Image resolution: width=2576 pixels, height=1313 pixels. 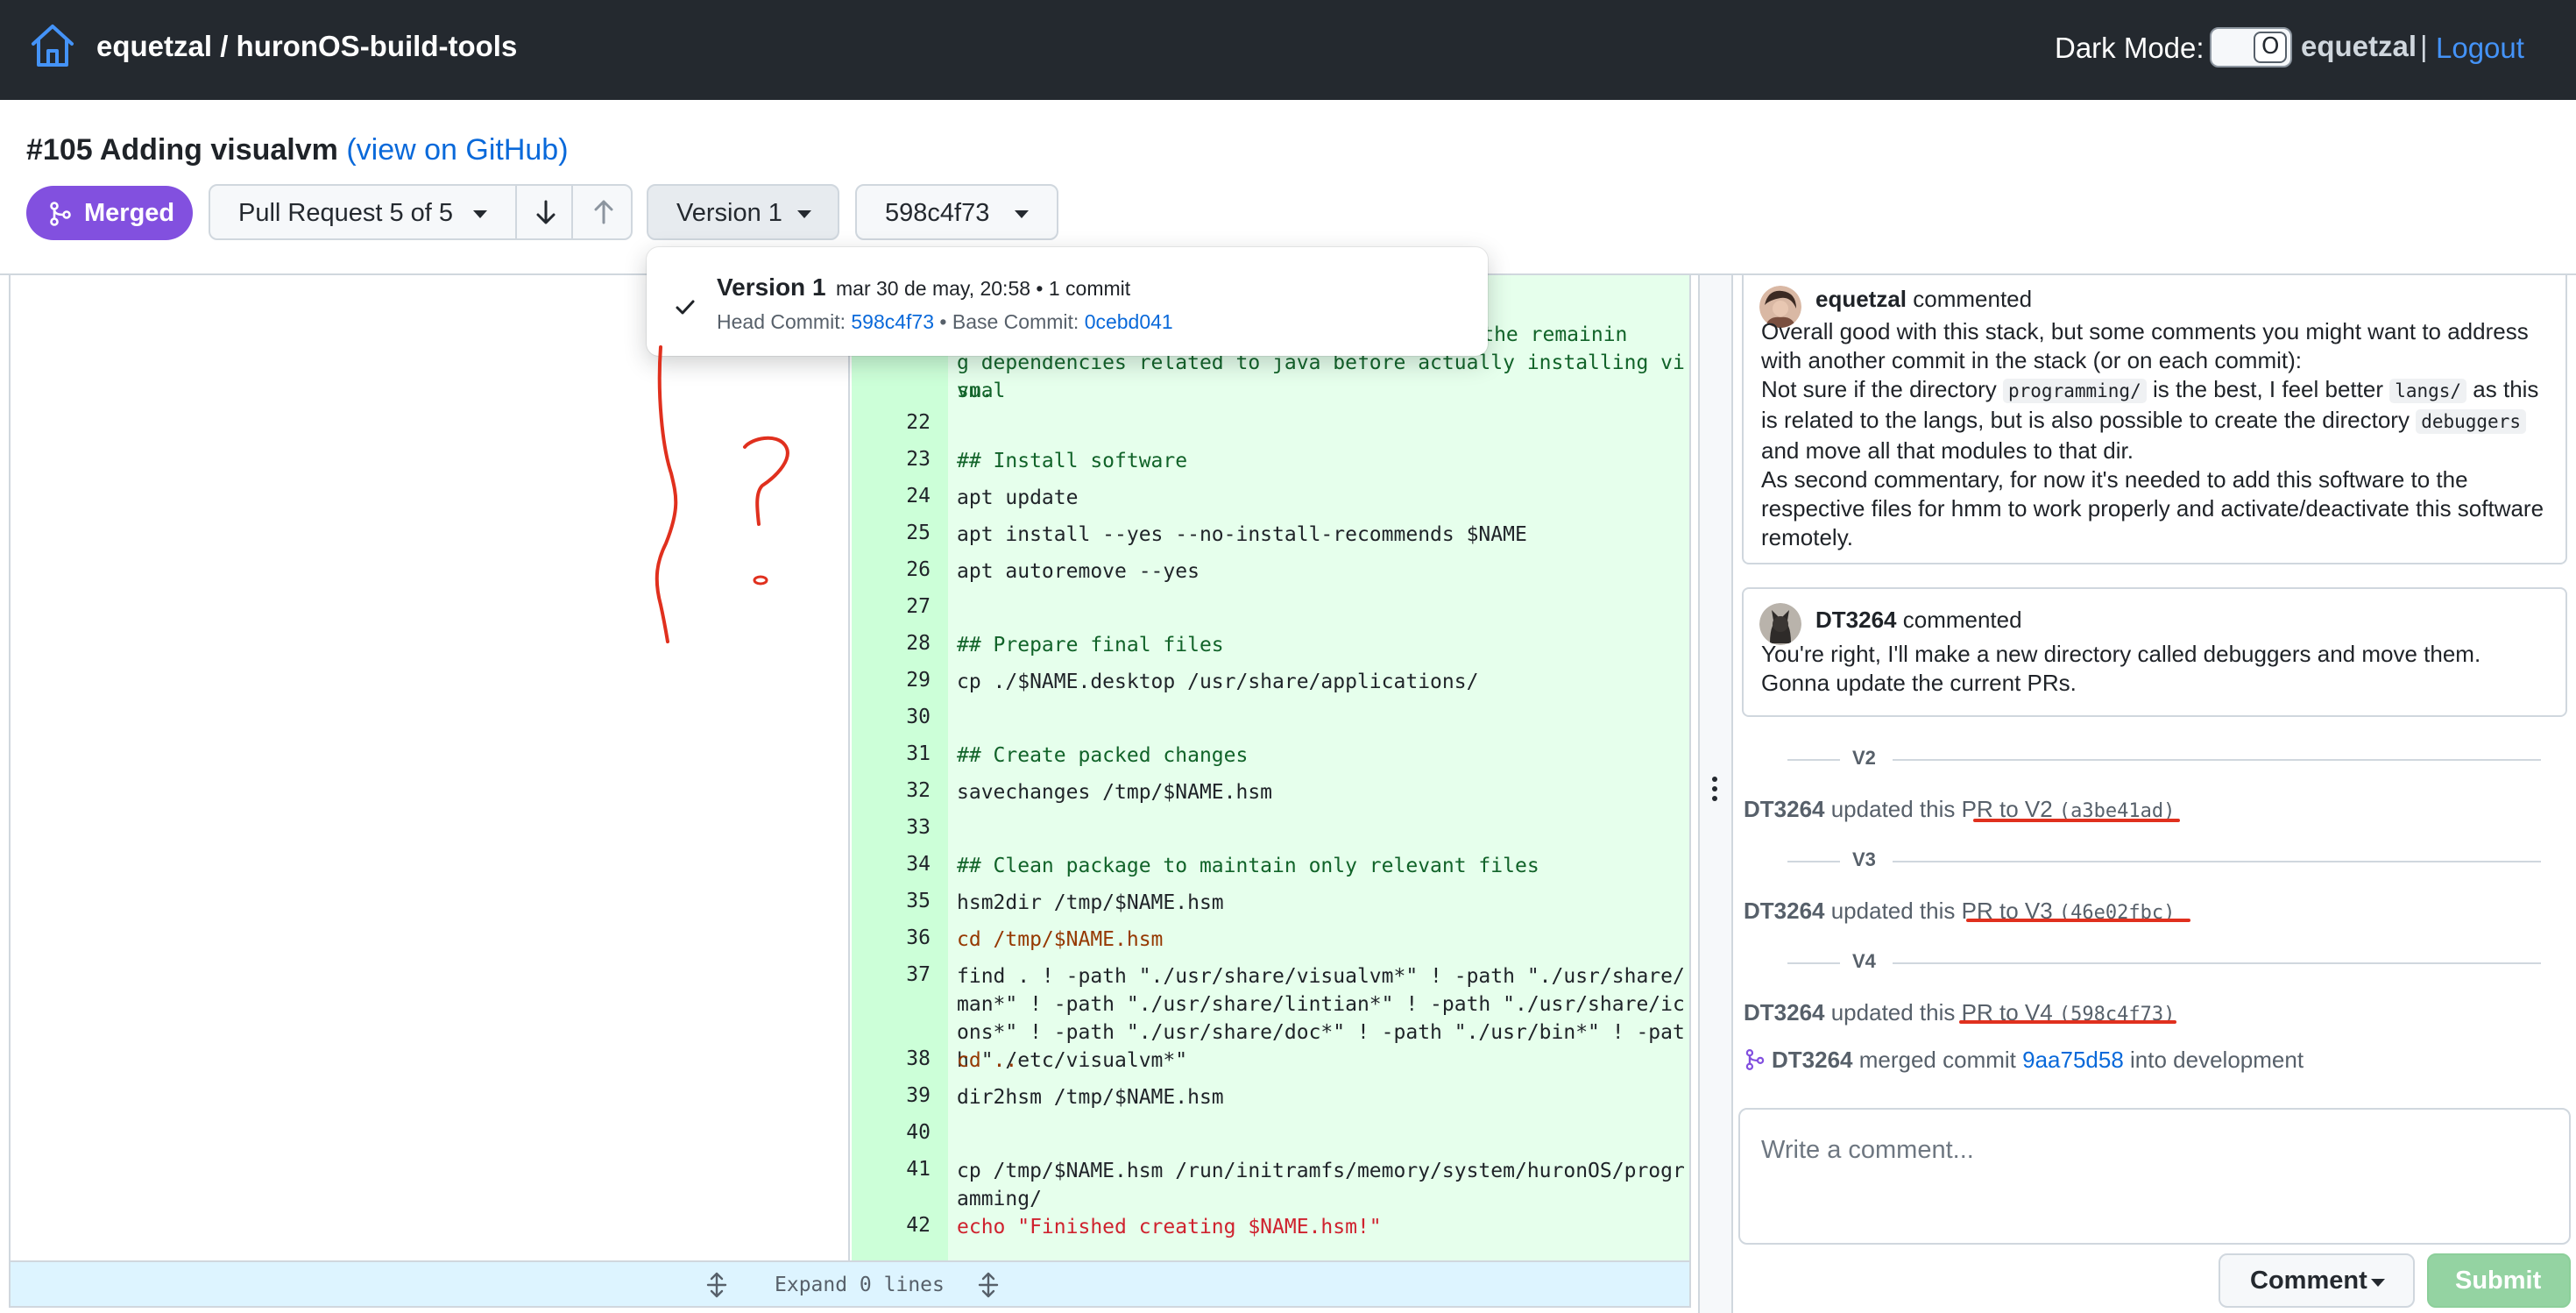 I want to click on repo-title: equetzal / huronOS-build-tools, so click(x=306, y=46).